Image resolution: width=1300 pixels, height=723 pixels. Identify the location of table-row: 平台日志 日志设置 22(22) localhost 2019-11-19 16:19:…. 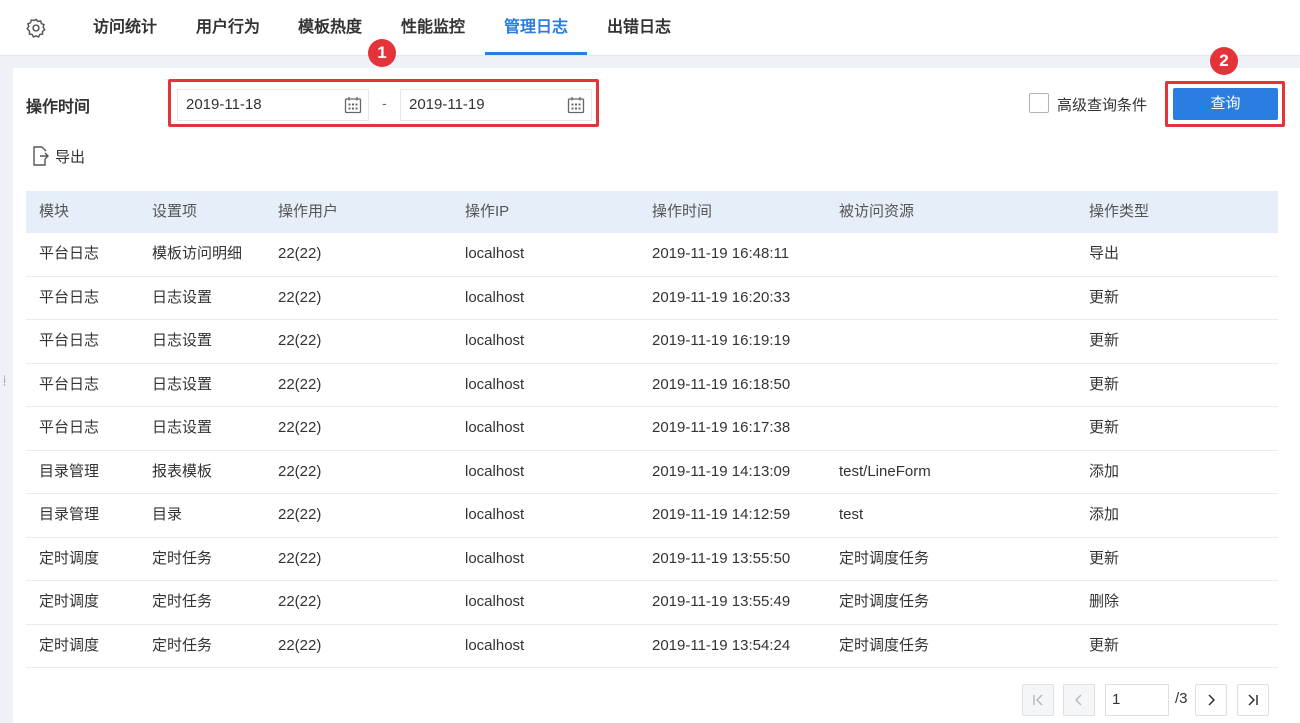
(652, 342).